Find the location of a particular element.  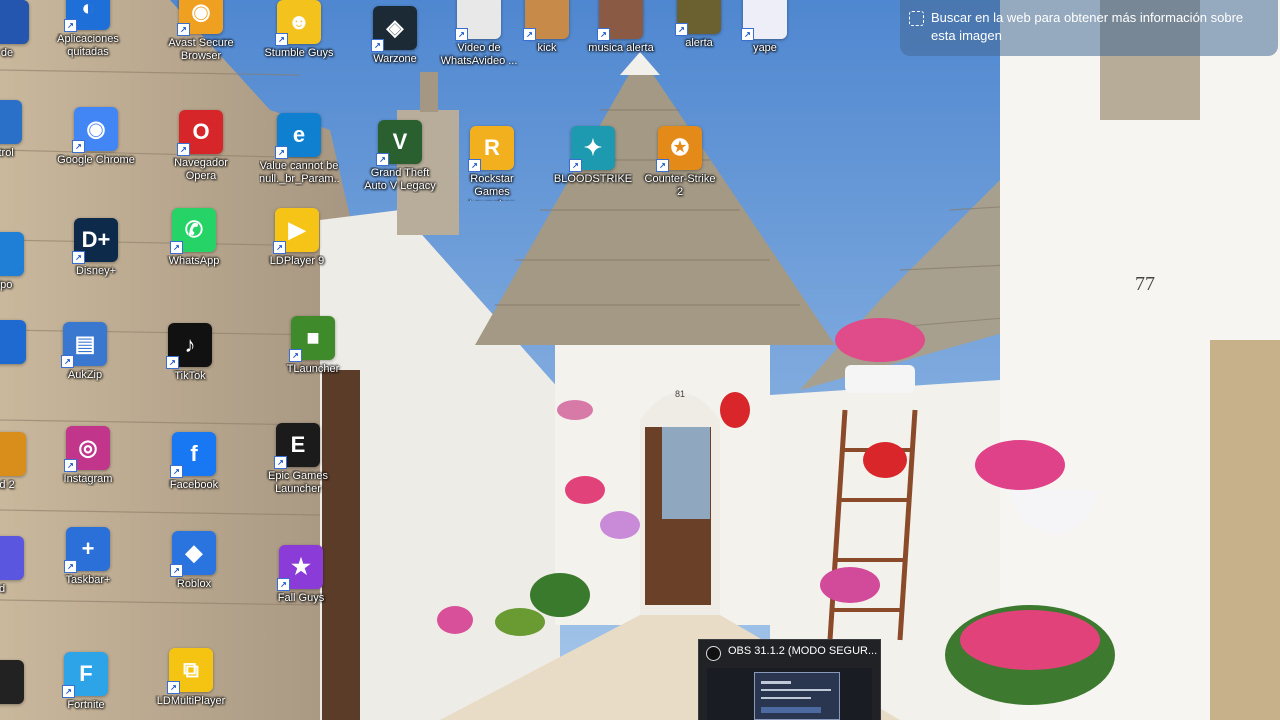

fortnite-label: Fortnite is located at coordinates (86, 705).